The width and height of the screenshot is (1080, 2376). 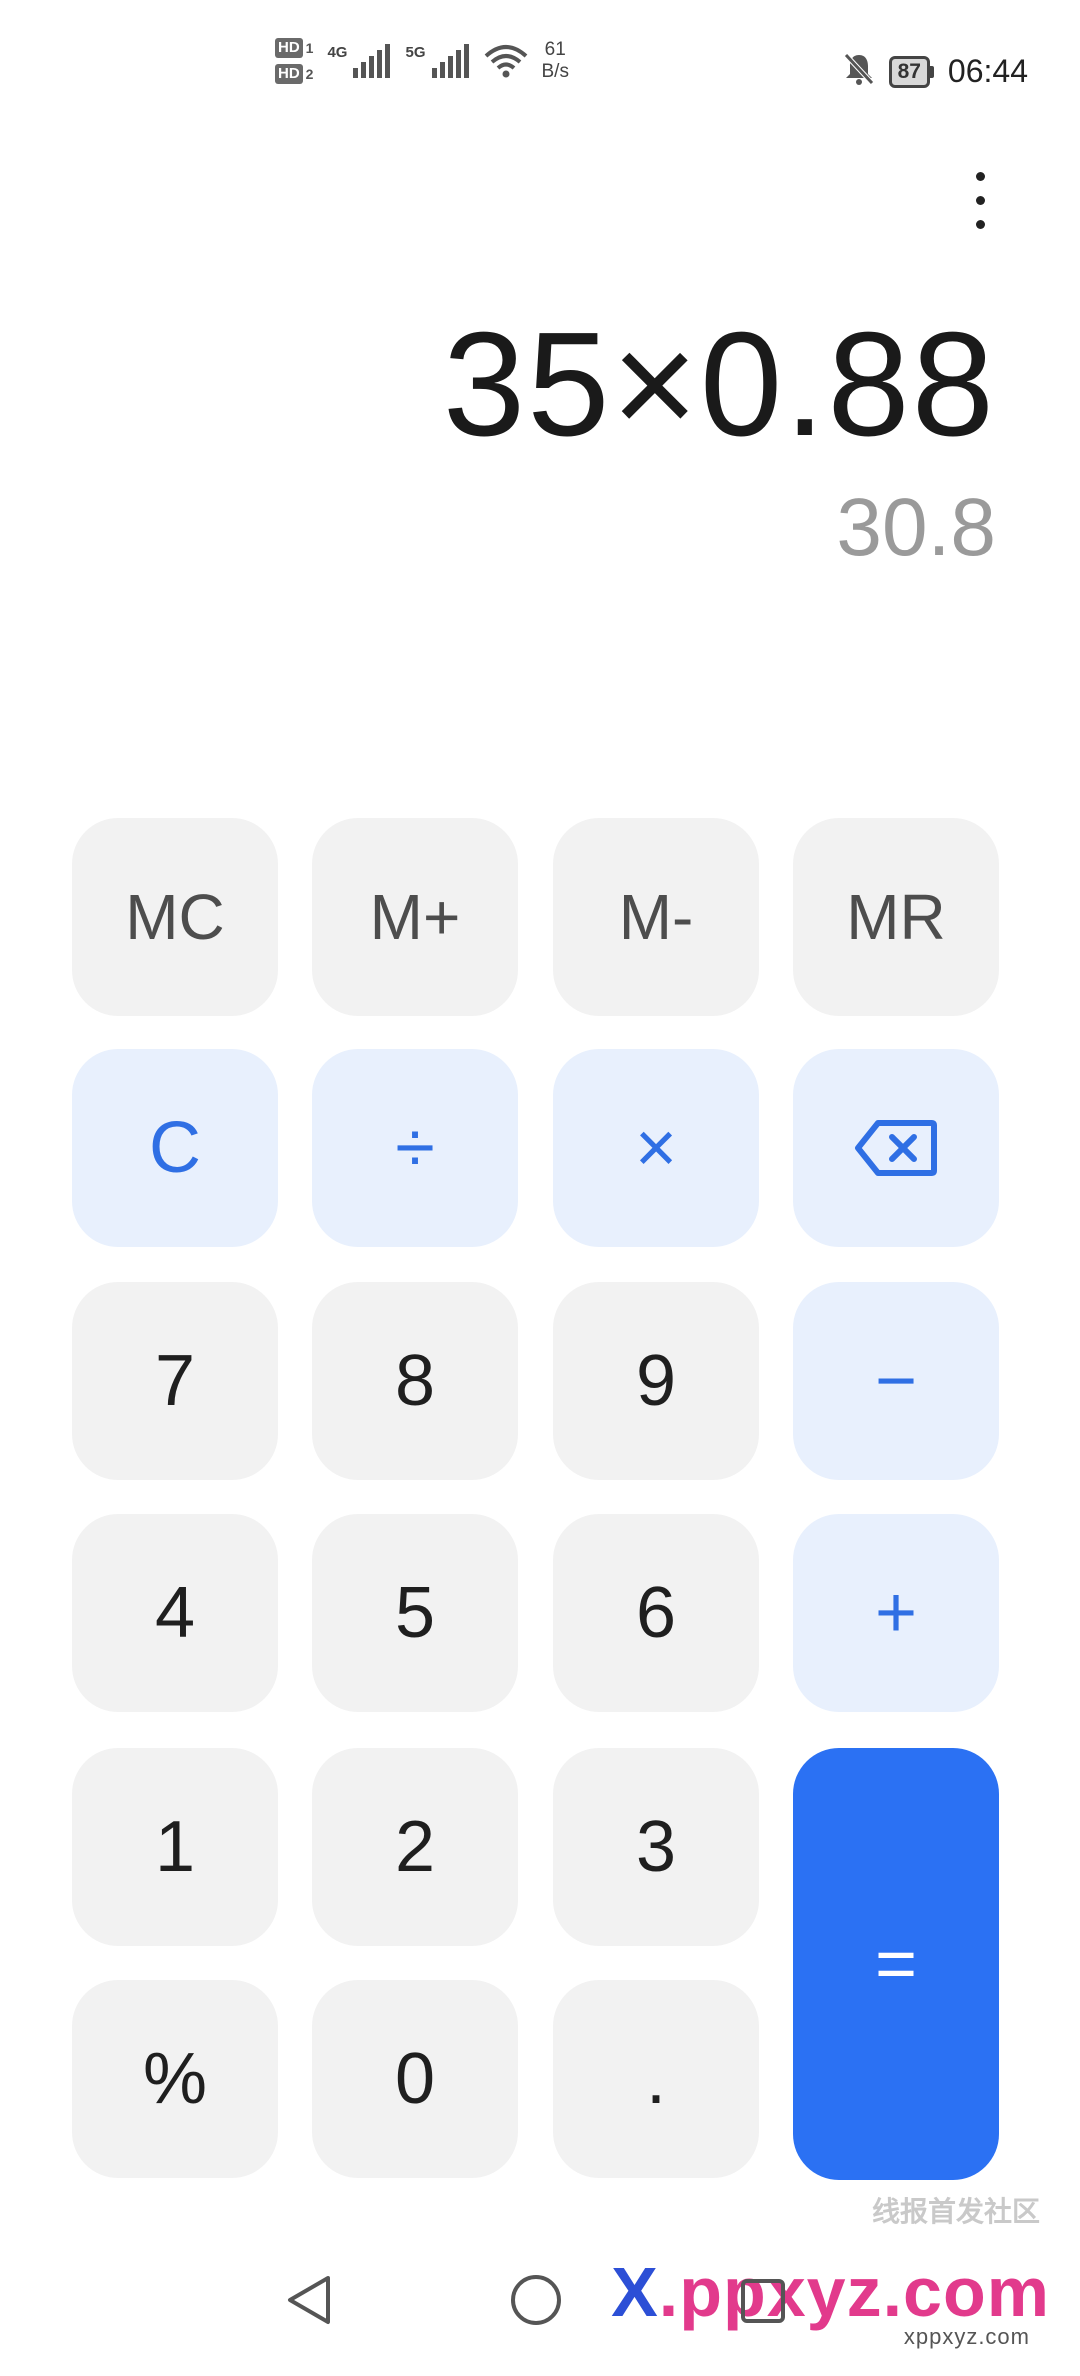 I want to click on digit-4-button: 4, so click(x=175, y=1613).